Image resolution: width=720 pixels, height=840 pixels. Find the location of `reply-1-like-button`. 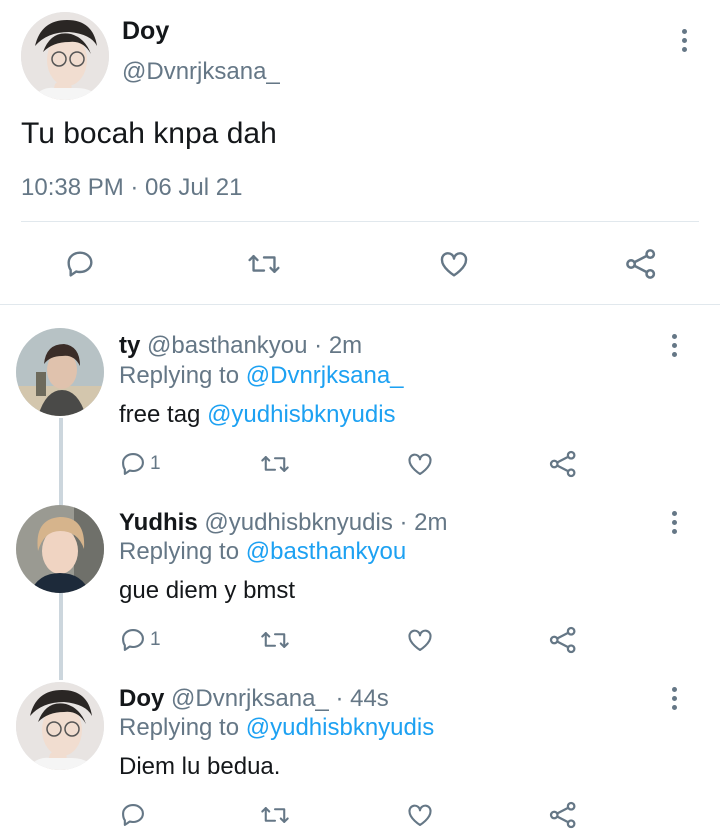

reply-1-like-button is located at coordinates (420, 464).